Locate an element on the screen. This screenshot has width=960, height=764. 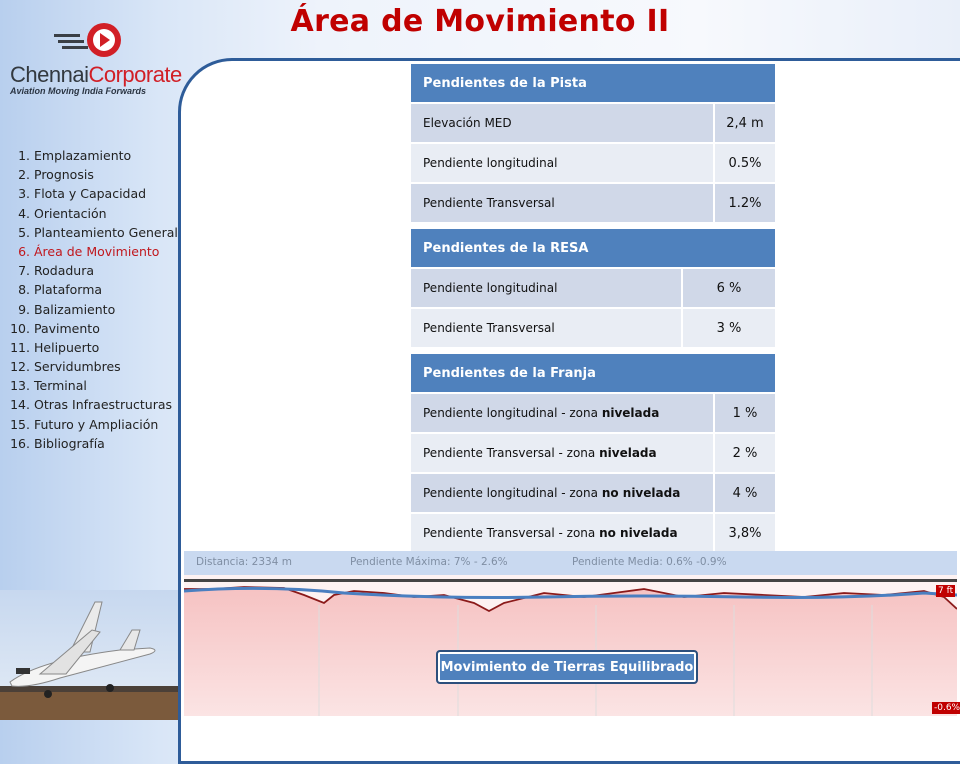
nav-item-label: Helipuerto is located at coordinates (67, 347).